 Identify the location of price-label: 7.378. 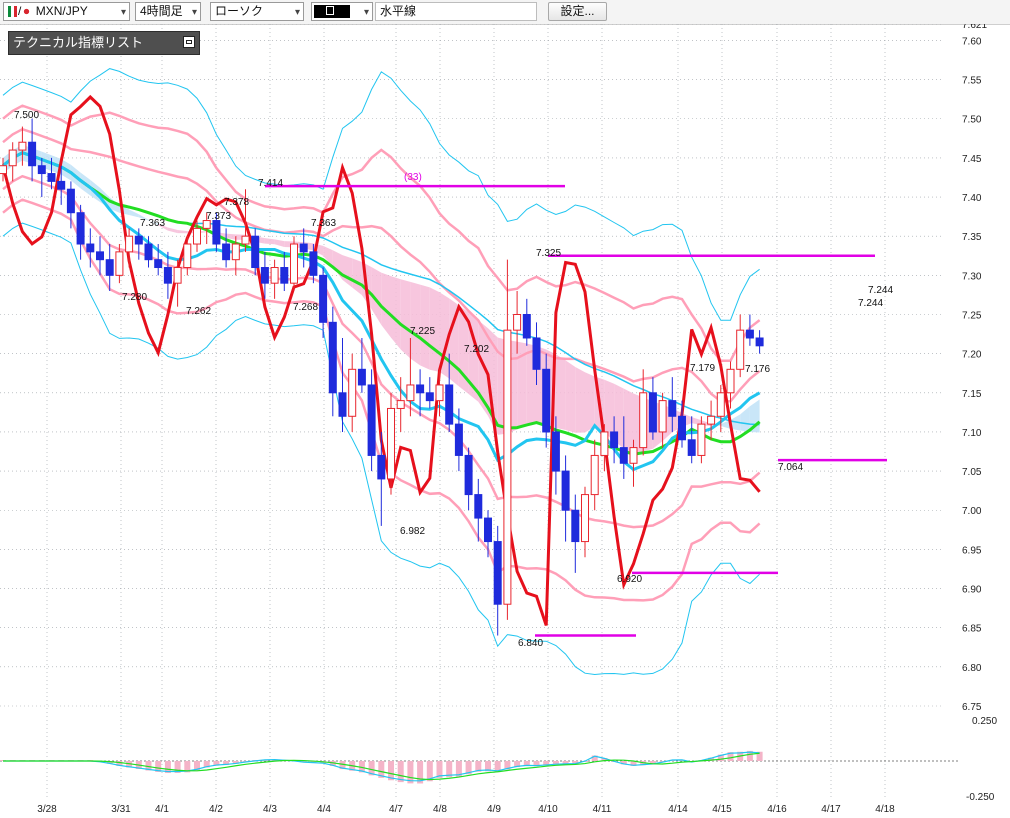
(236, 202).